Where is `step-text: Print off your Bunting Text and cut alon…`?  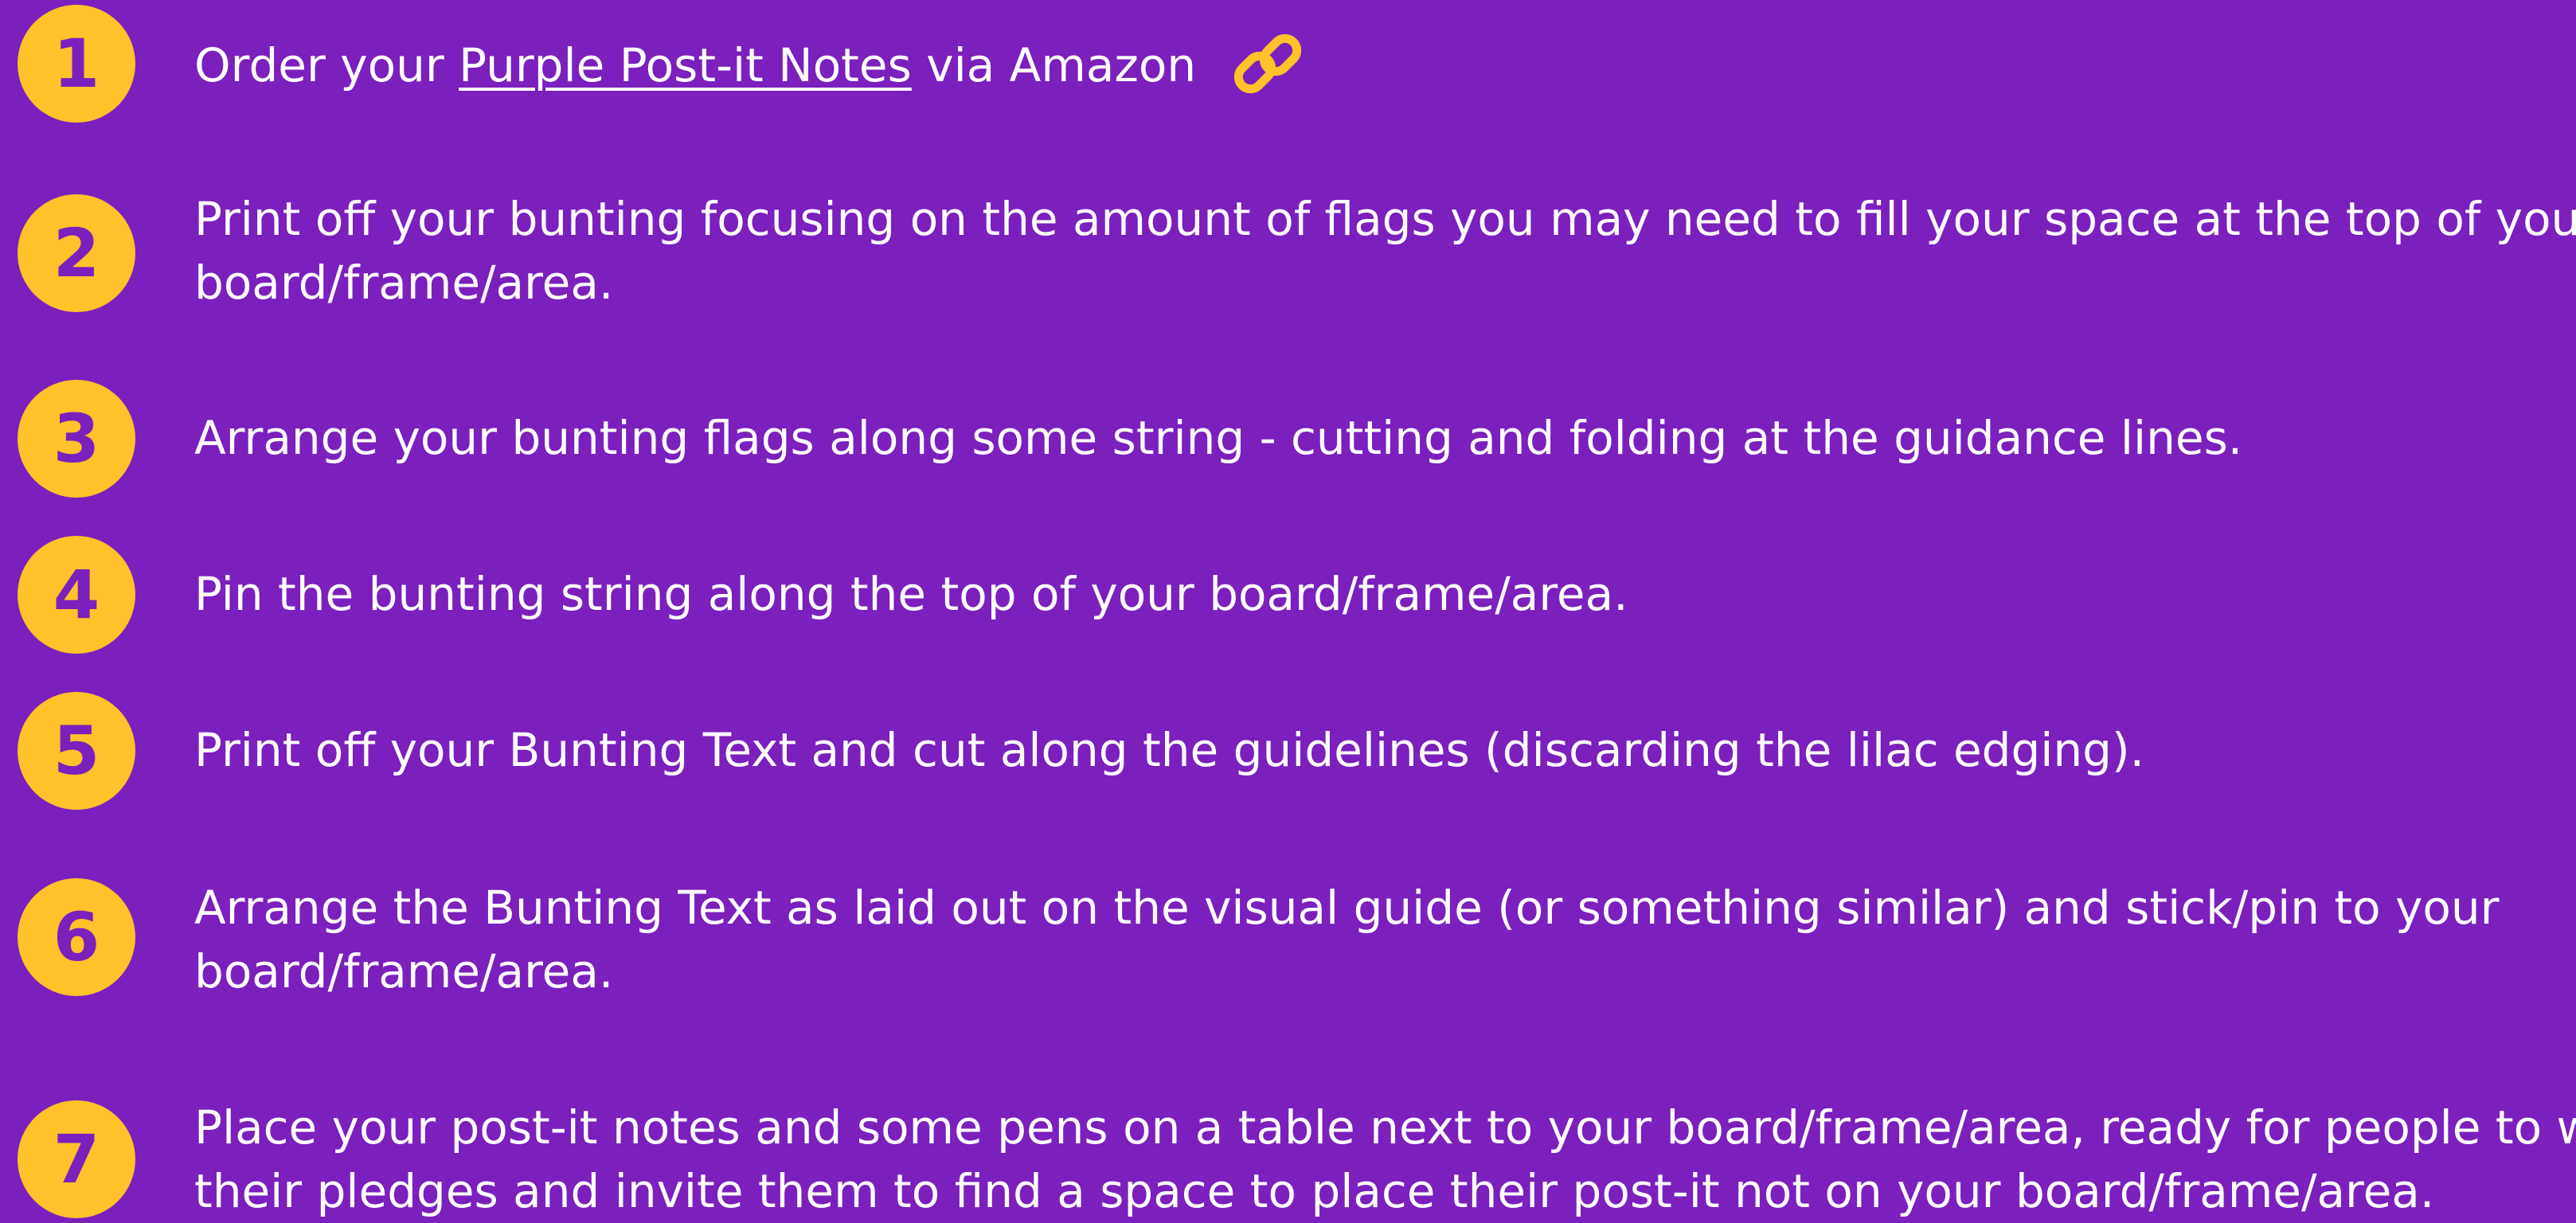 step-text: Print off your Bunting Text and cut alon… is located at coordinates (1380, 750).